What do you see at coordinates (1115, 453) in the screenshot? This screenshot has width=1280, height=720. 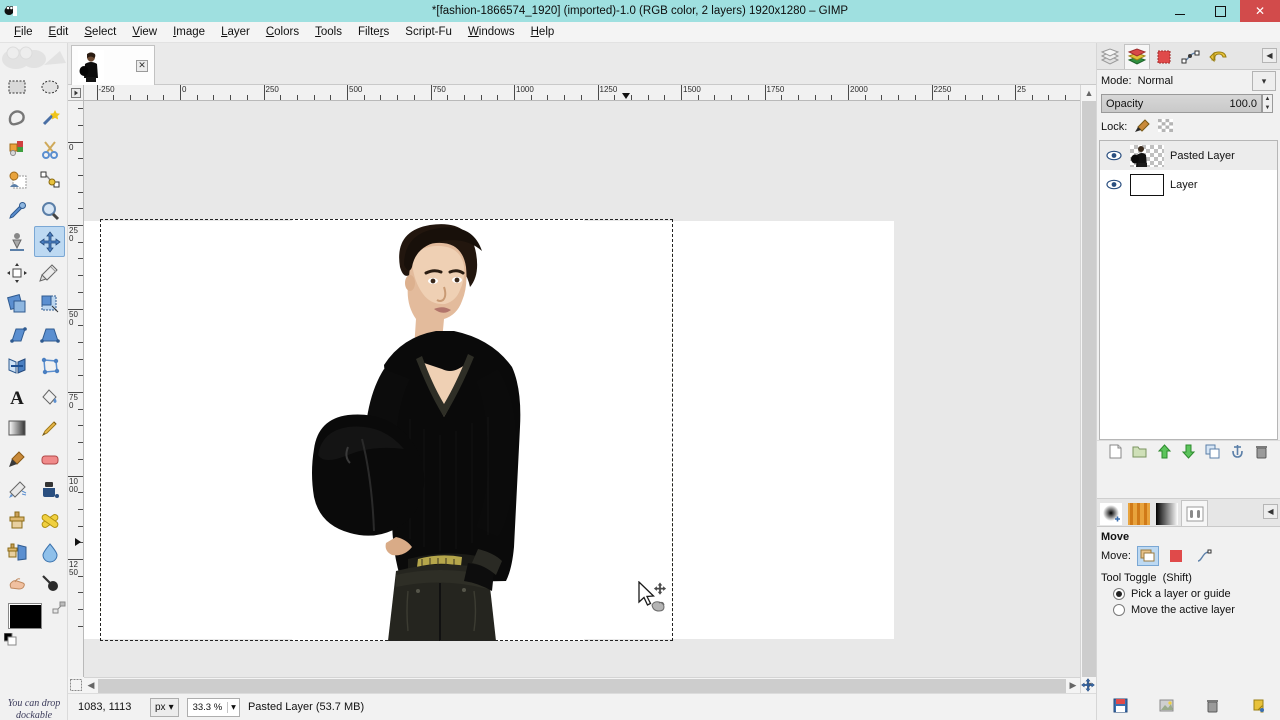 I see `new-layer-icon` at bounding box center [1115, 453].